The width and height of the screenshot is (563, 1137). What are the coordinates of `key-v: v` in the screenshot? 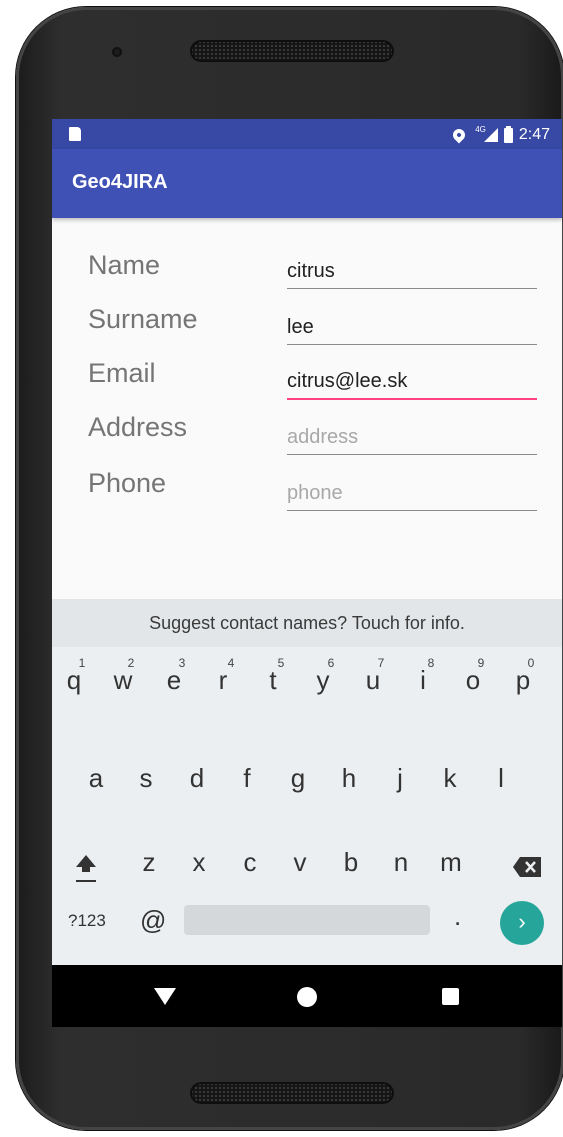 It's located at (300, 862).